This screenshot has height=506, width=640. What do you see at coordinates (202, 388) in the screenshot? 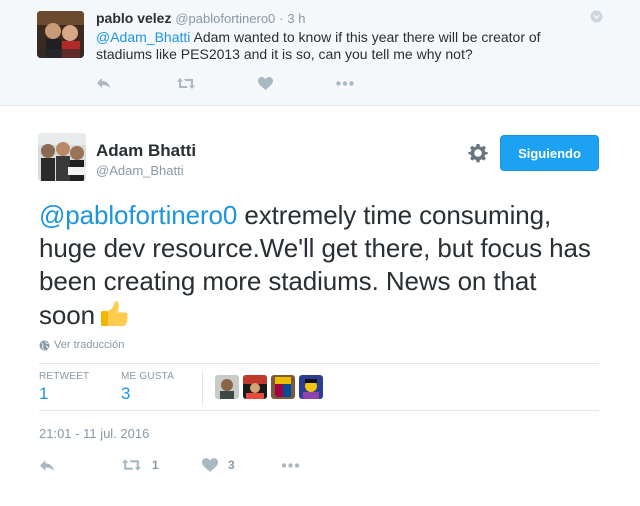
I see `stats-divider` at bounding box center [202, 388].